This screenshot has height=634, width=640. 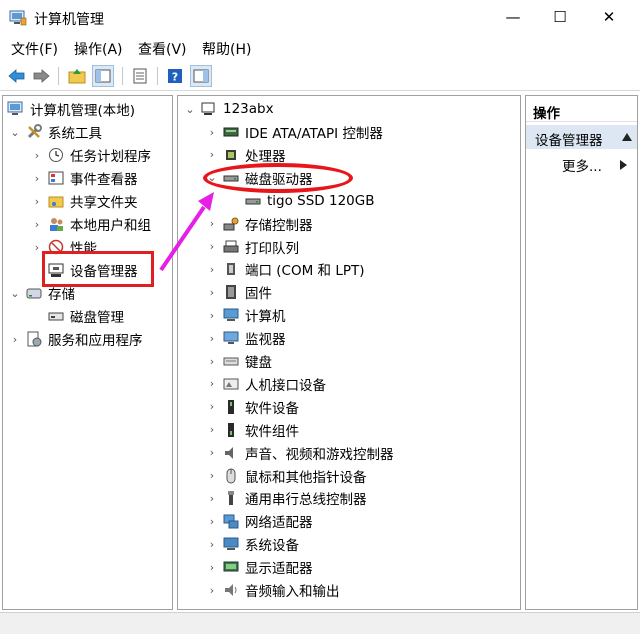 I want to click on title-bar: 计算机管理 — ☐ ✕, so click(x=320, y=18).